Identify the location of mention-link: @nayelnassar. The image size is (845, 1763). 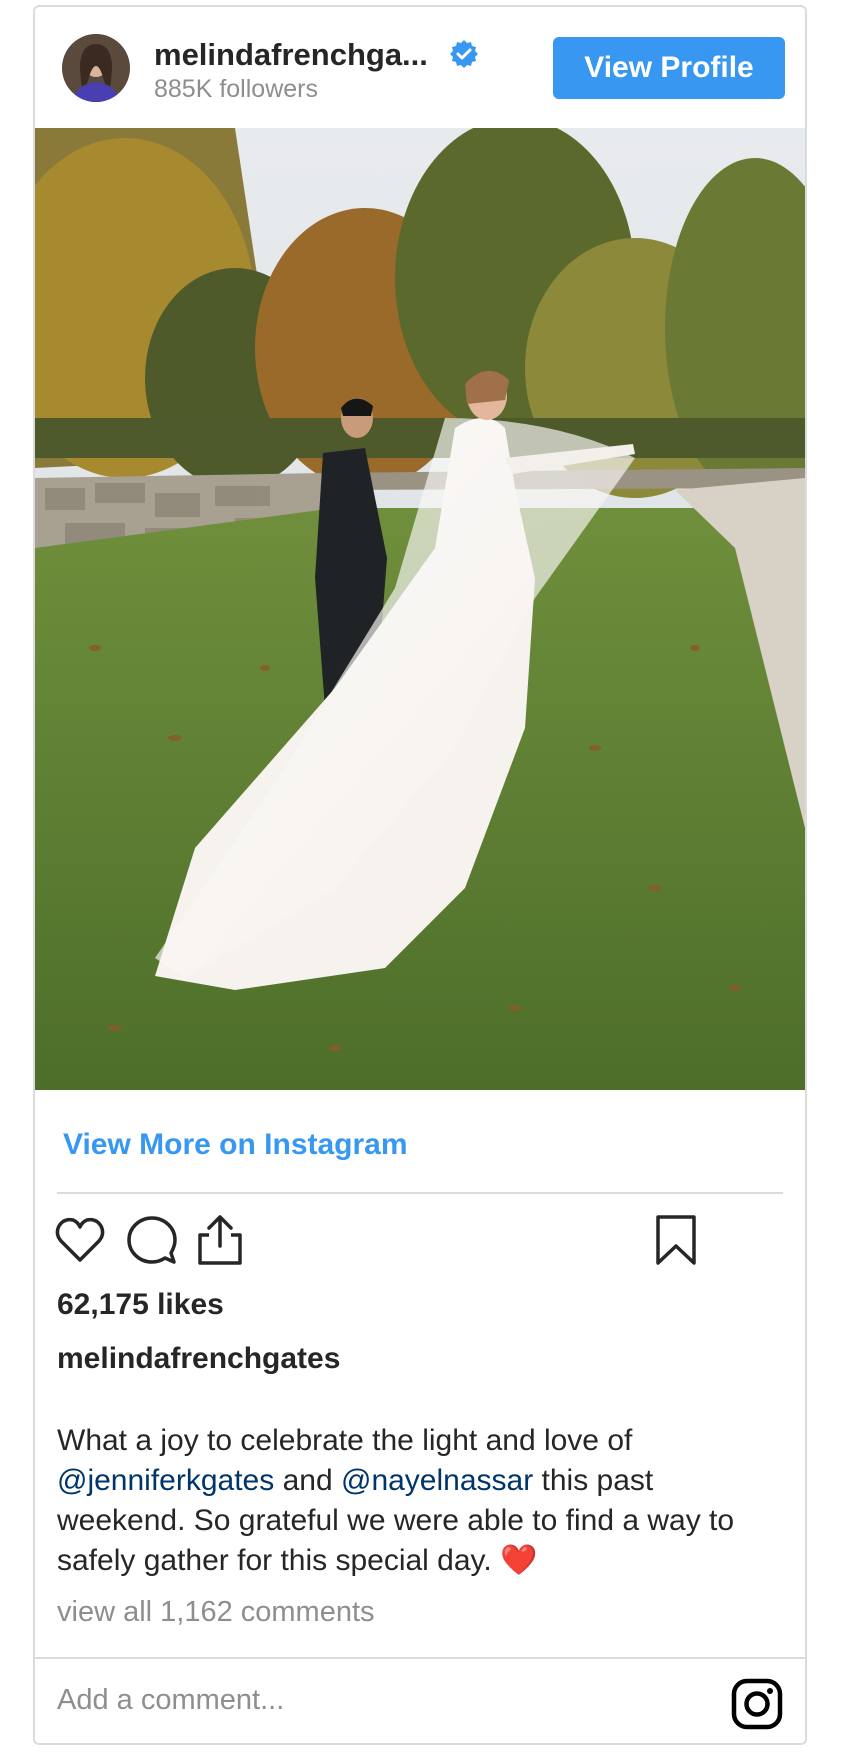
(437, 1480).